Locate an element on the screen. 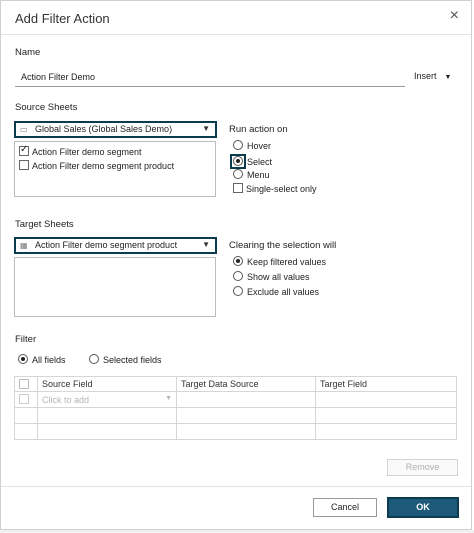 This screenshot has width=474, height=533. target-data-source-cell is located at coordinates (246, 399).